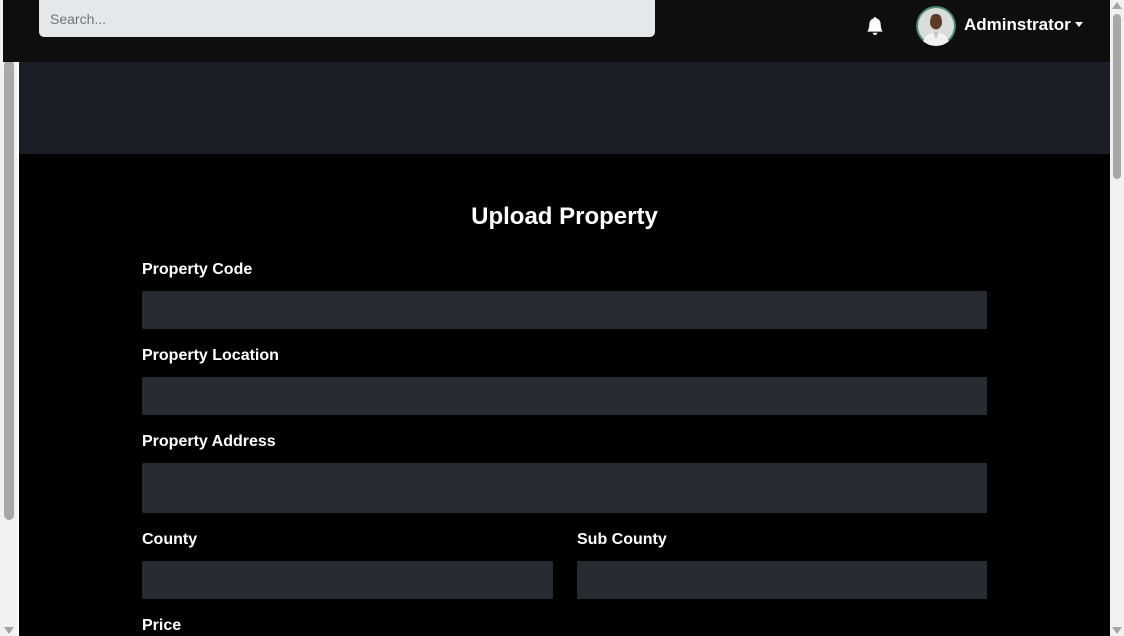 This screenshot has height=636, width=1124. I want to click on user-menu-toggle: Adminstrator, so click(1023, 25).